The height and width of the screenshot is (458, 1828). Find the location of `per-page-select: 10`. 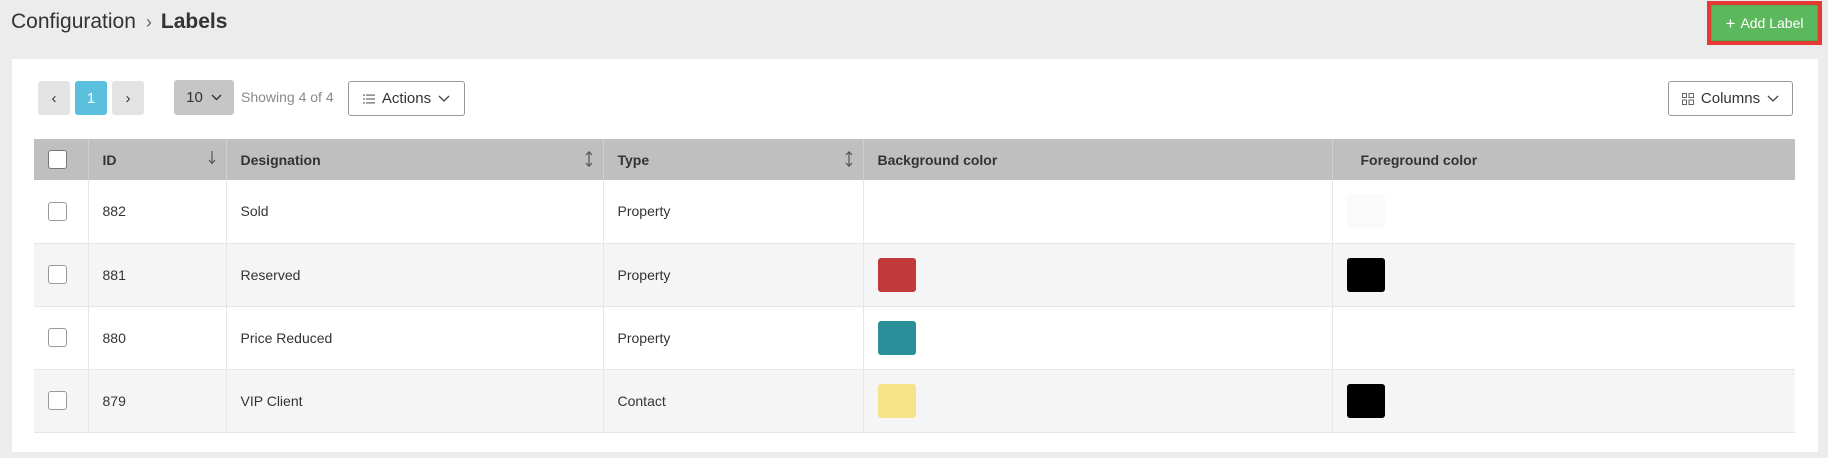

per-page-select: 10 is located at coordinates (204, 97).